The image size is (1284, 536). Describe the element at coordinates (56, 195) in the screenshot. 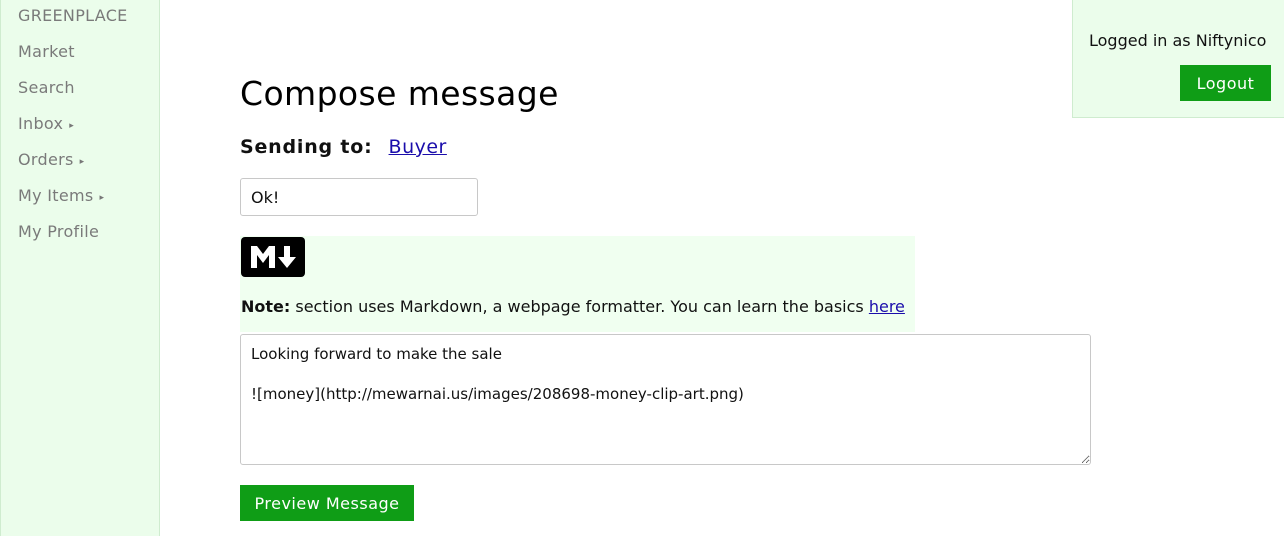

I see `sidebar-item-label: My Items` at that location.